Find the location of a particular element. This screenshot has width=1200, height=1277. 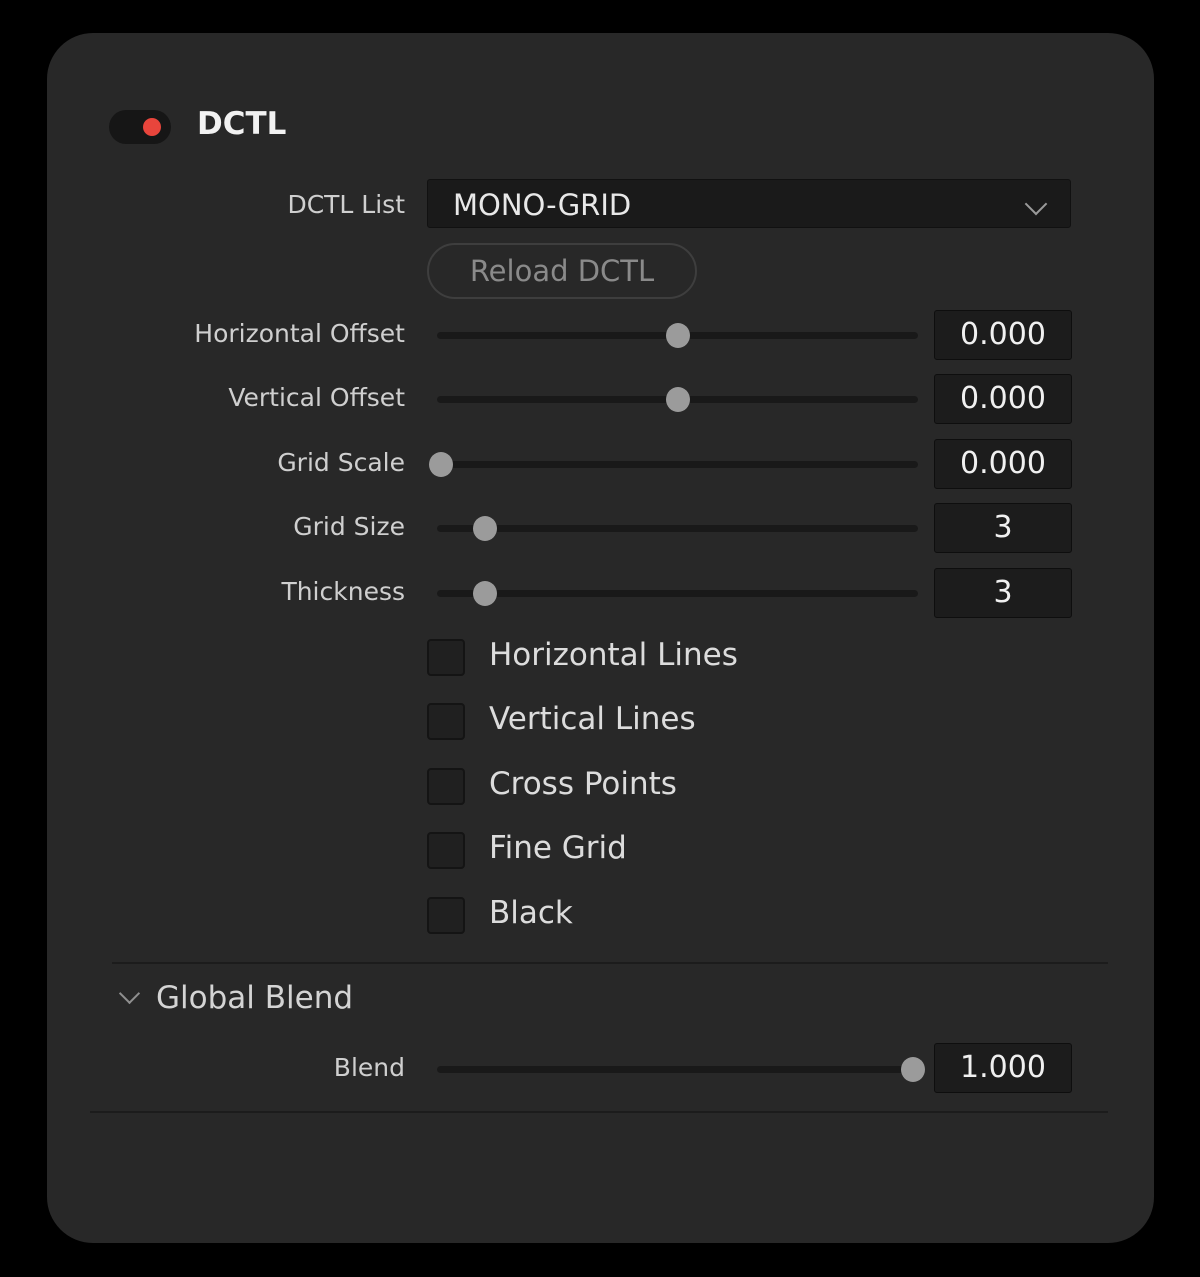

grid-scale-slider is located at coordinates (673, 464).